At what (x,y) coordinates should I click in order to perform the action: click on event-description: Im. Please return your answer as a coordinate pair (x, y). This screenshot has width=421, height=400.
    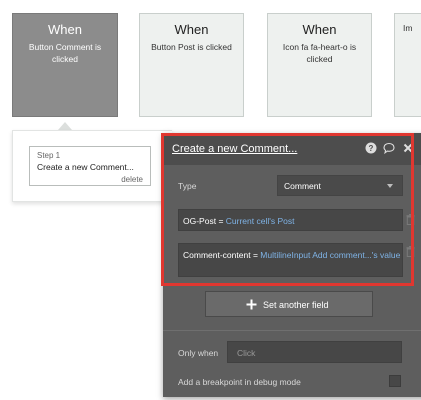
    Looking at the image, I should click on (408, 28).